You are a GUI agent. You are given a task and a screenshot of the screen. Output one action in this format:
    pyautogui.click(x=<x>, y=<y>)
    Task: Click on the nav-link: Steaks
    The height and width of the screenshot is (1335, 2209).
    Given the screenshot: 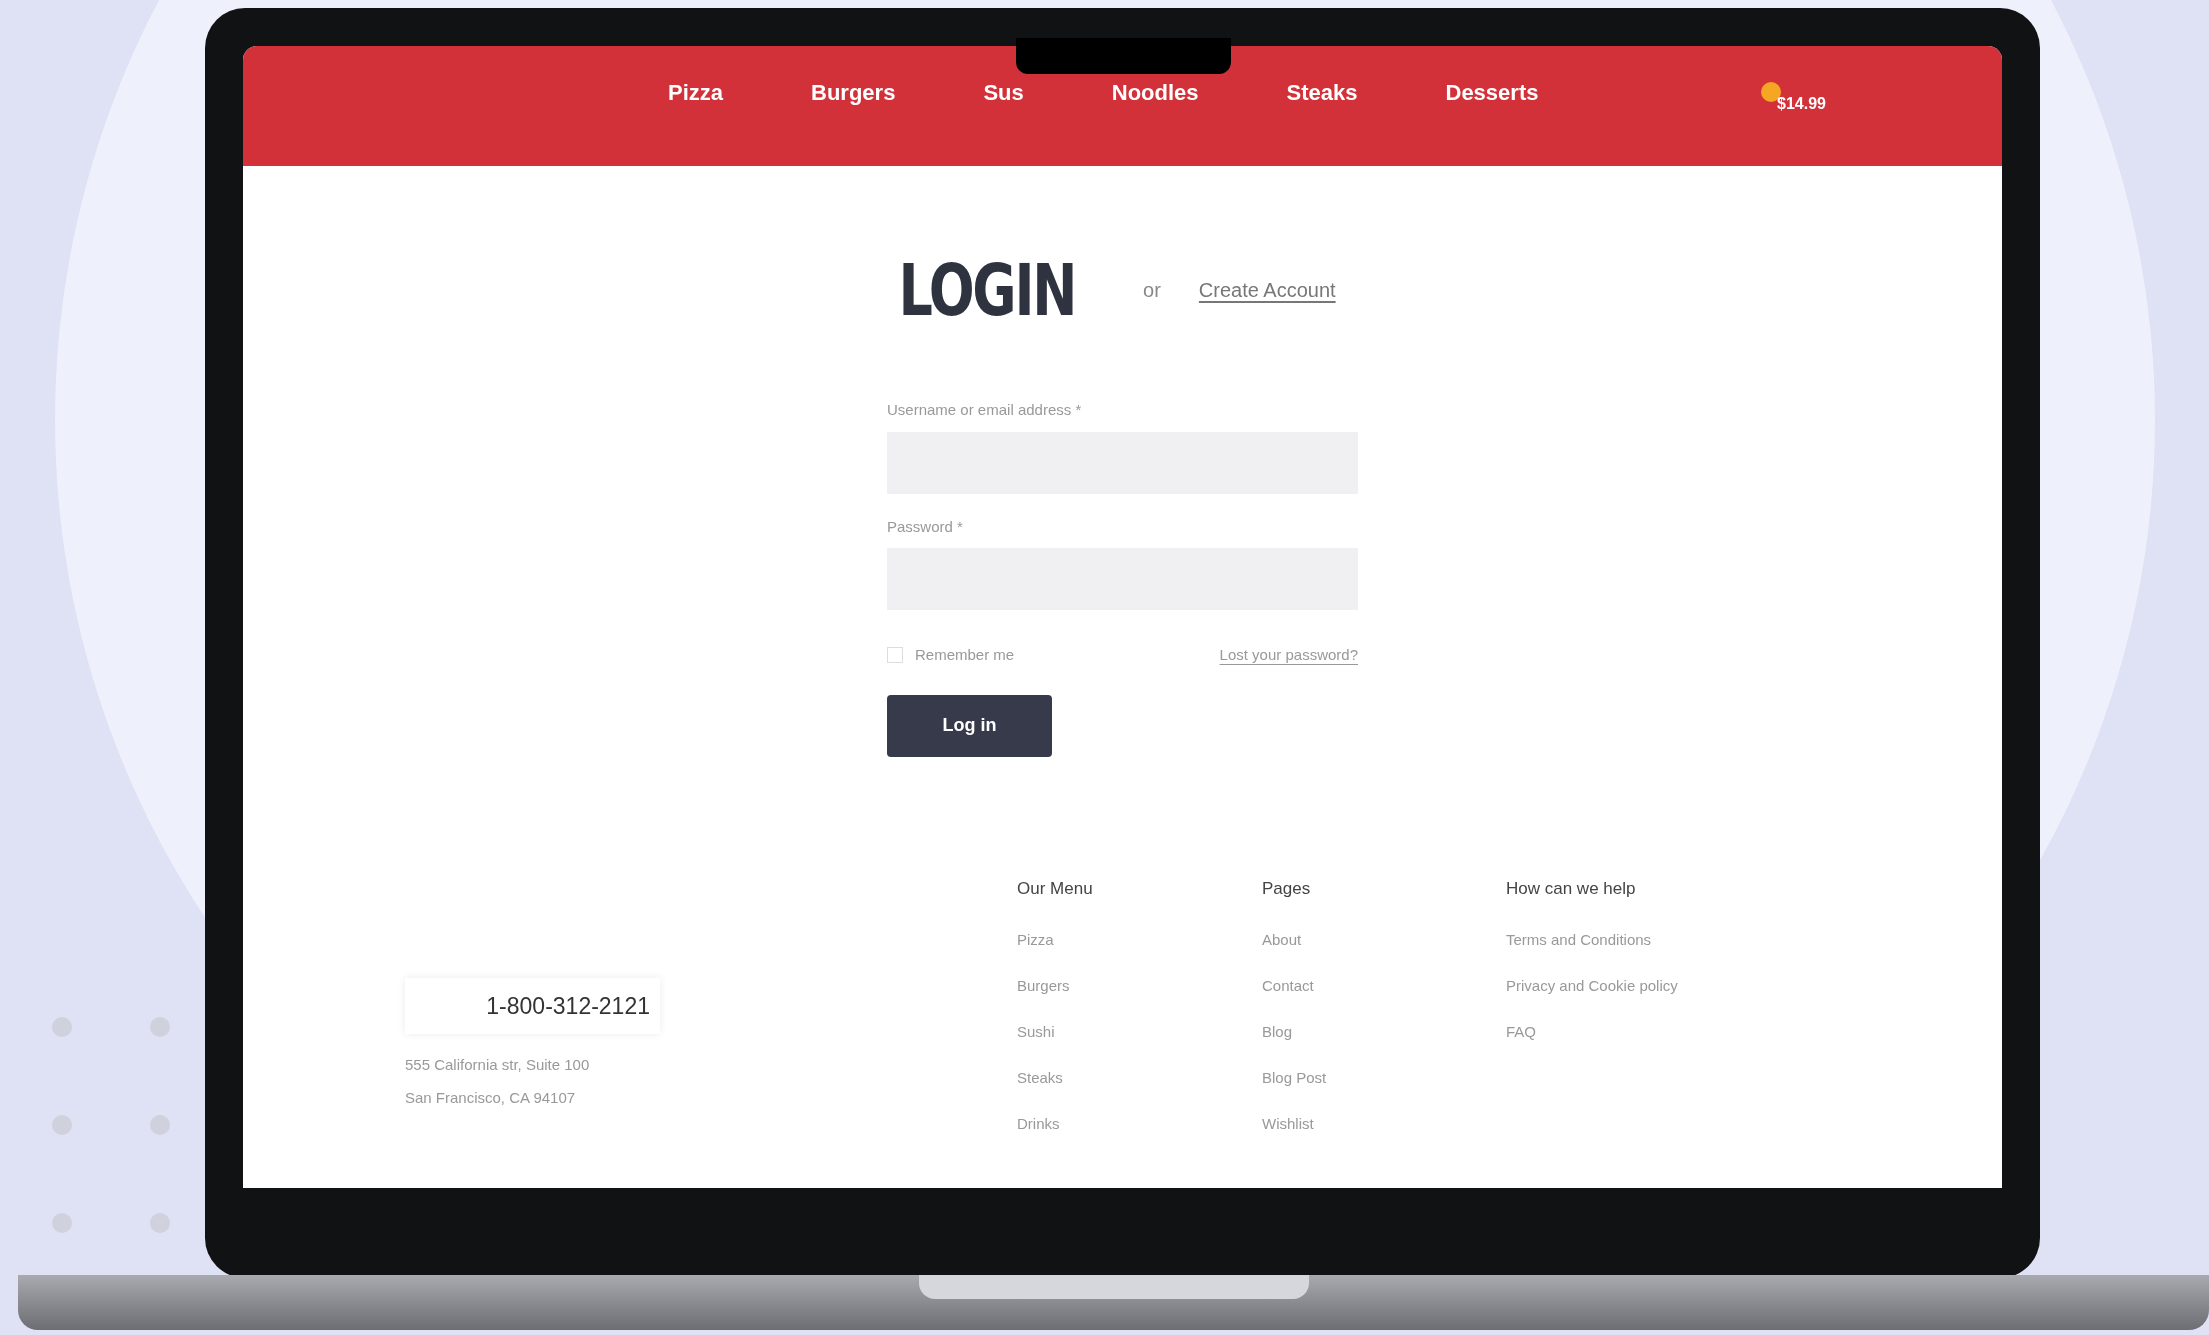 What is the action you would take?
    pyautogui.click(x=1322, y=92)
    